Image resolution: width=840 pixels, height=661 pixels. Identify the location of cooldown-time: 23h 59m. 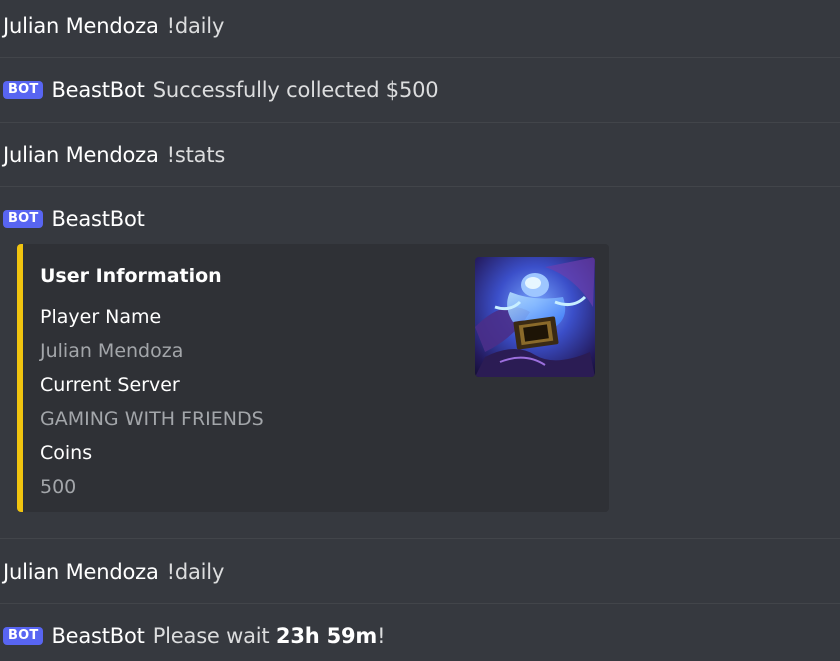
(326, 636).